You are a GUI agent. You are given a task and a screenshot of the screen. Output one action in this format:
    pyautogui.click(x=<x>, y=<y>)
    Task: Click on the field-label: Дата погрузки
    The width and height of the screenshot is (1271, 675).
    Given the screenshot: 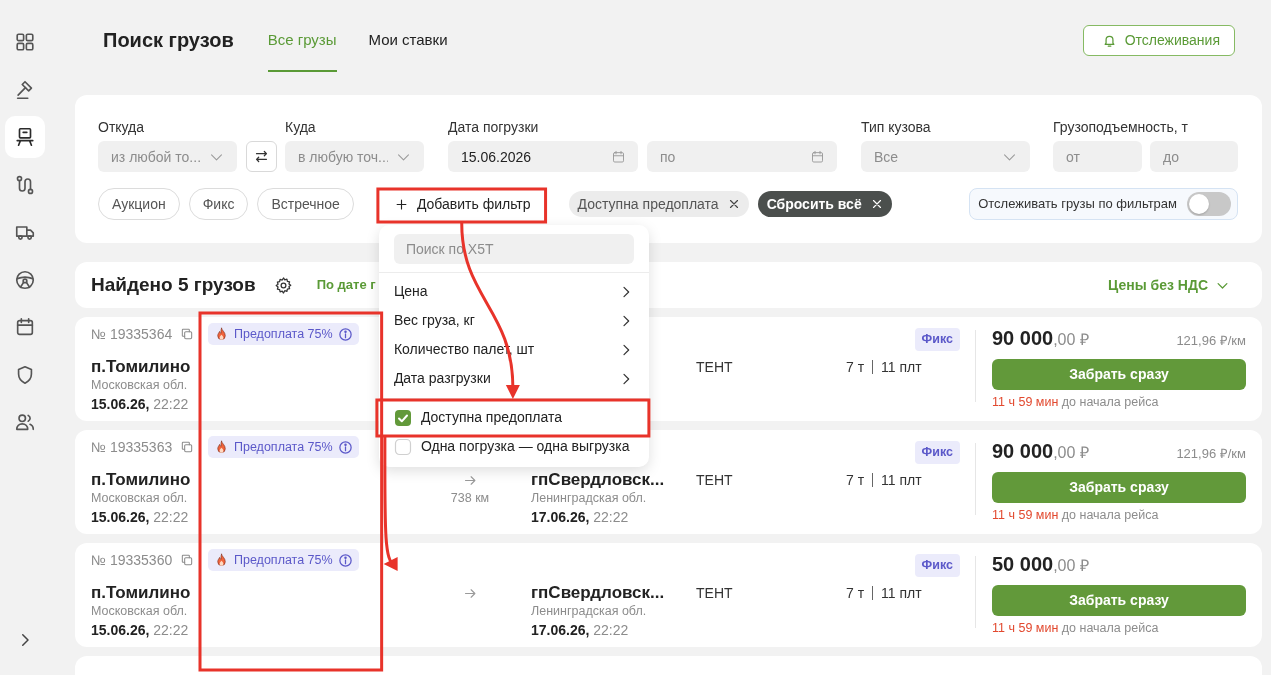 What is the action you would take?
    pyautogui.click(x=494, y=127)
    